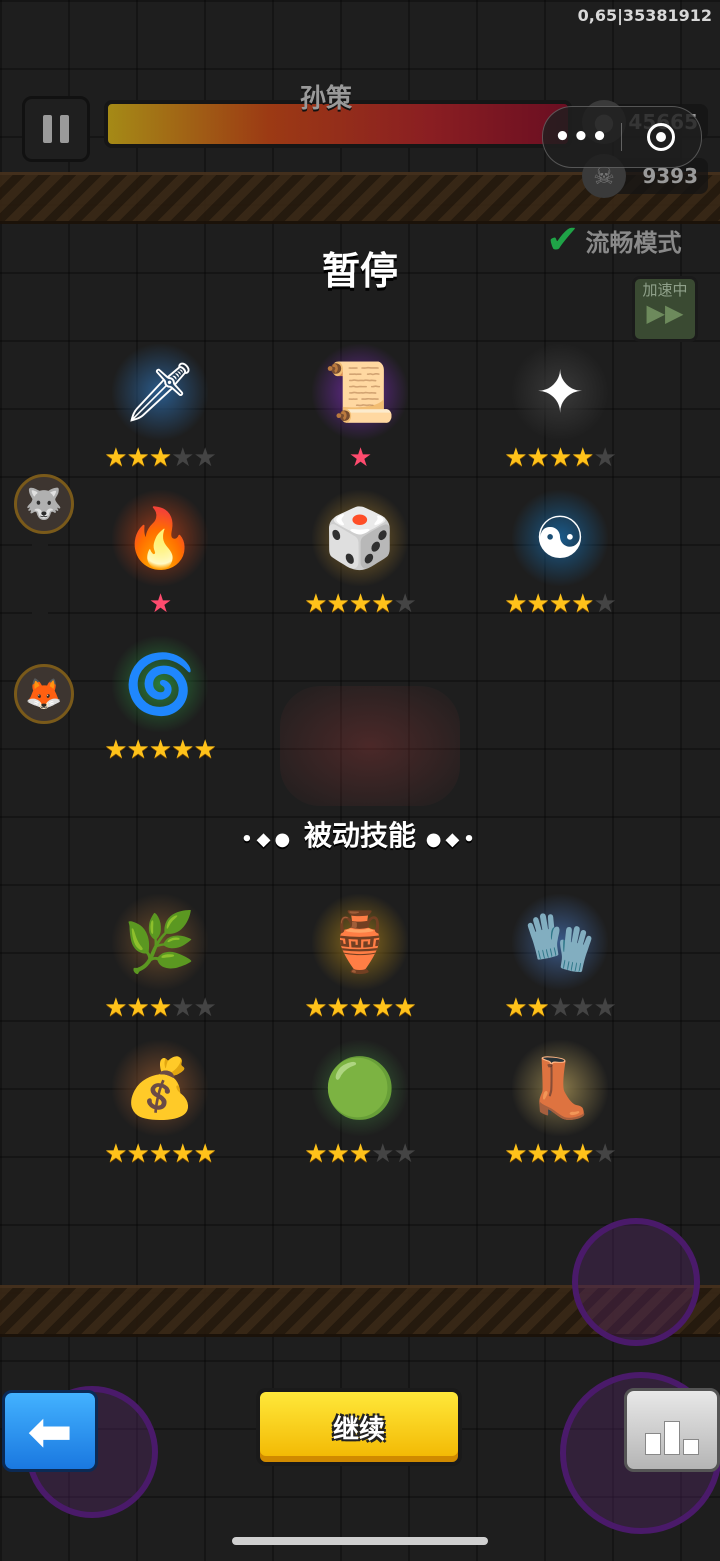  I want to click on pause-button, so click(56, 129).